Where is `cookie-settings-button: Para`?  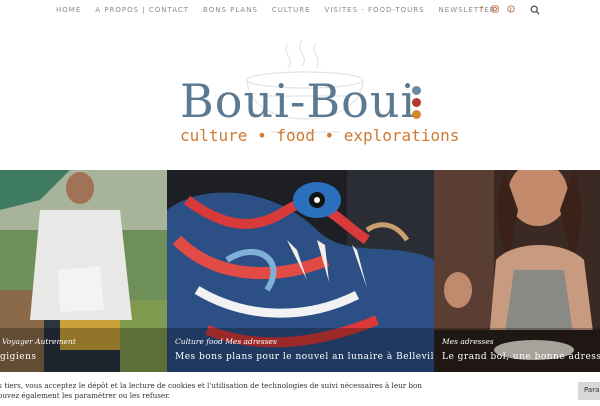
cookie-settings-button: Para is located at coordinates (589, 391).